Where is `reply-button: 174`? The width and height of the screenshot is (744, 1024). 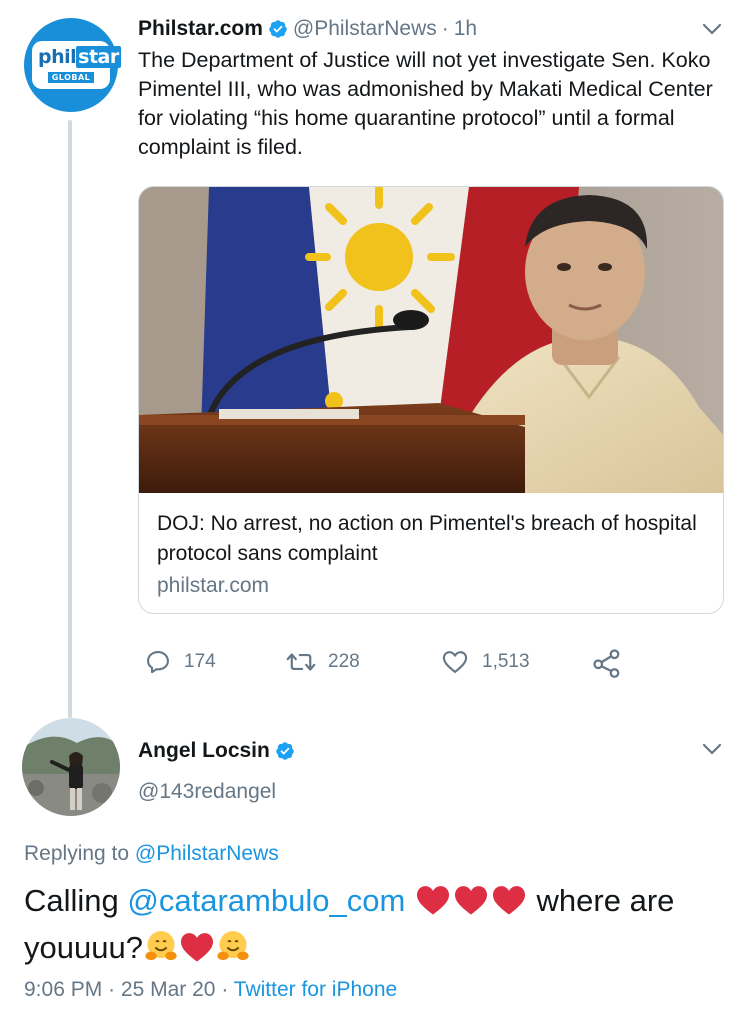 reply-button: 174 is located at coordinates (180, 662).